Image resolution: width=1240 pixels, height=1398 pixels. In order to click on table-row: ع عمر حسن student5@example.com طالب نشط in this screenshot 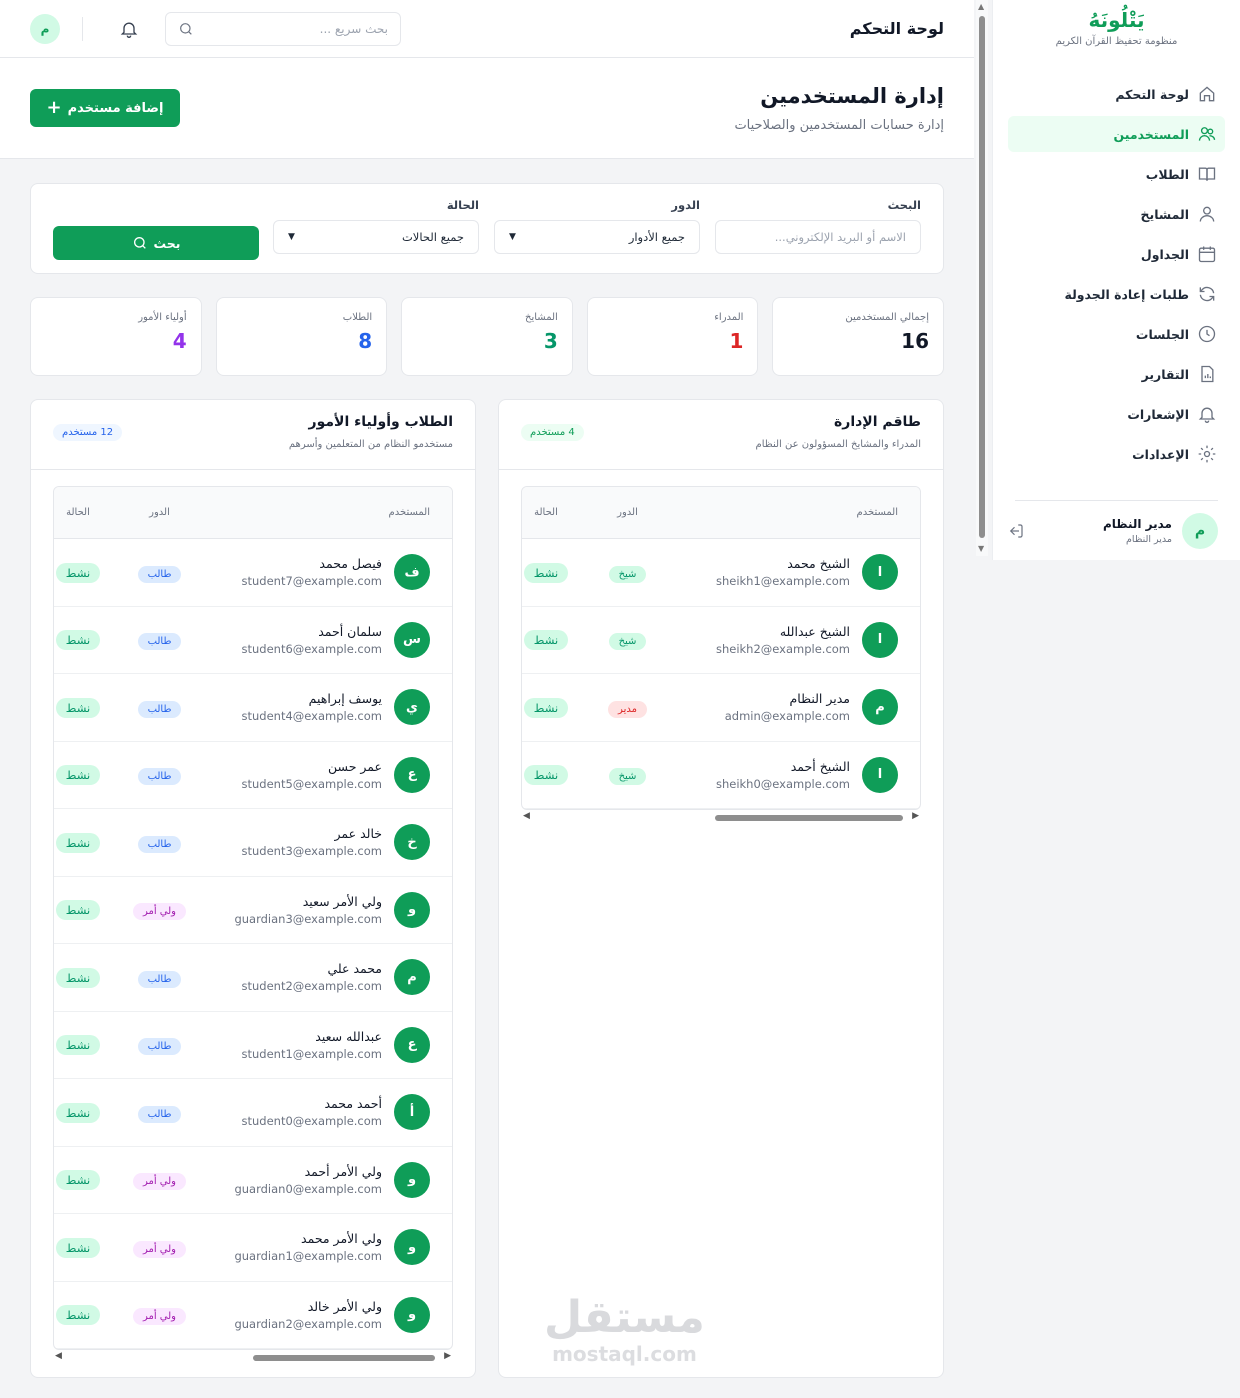, I will do `click(253, 775)`.